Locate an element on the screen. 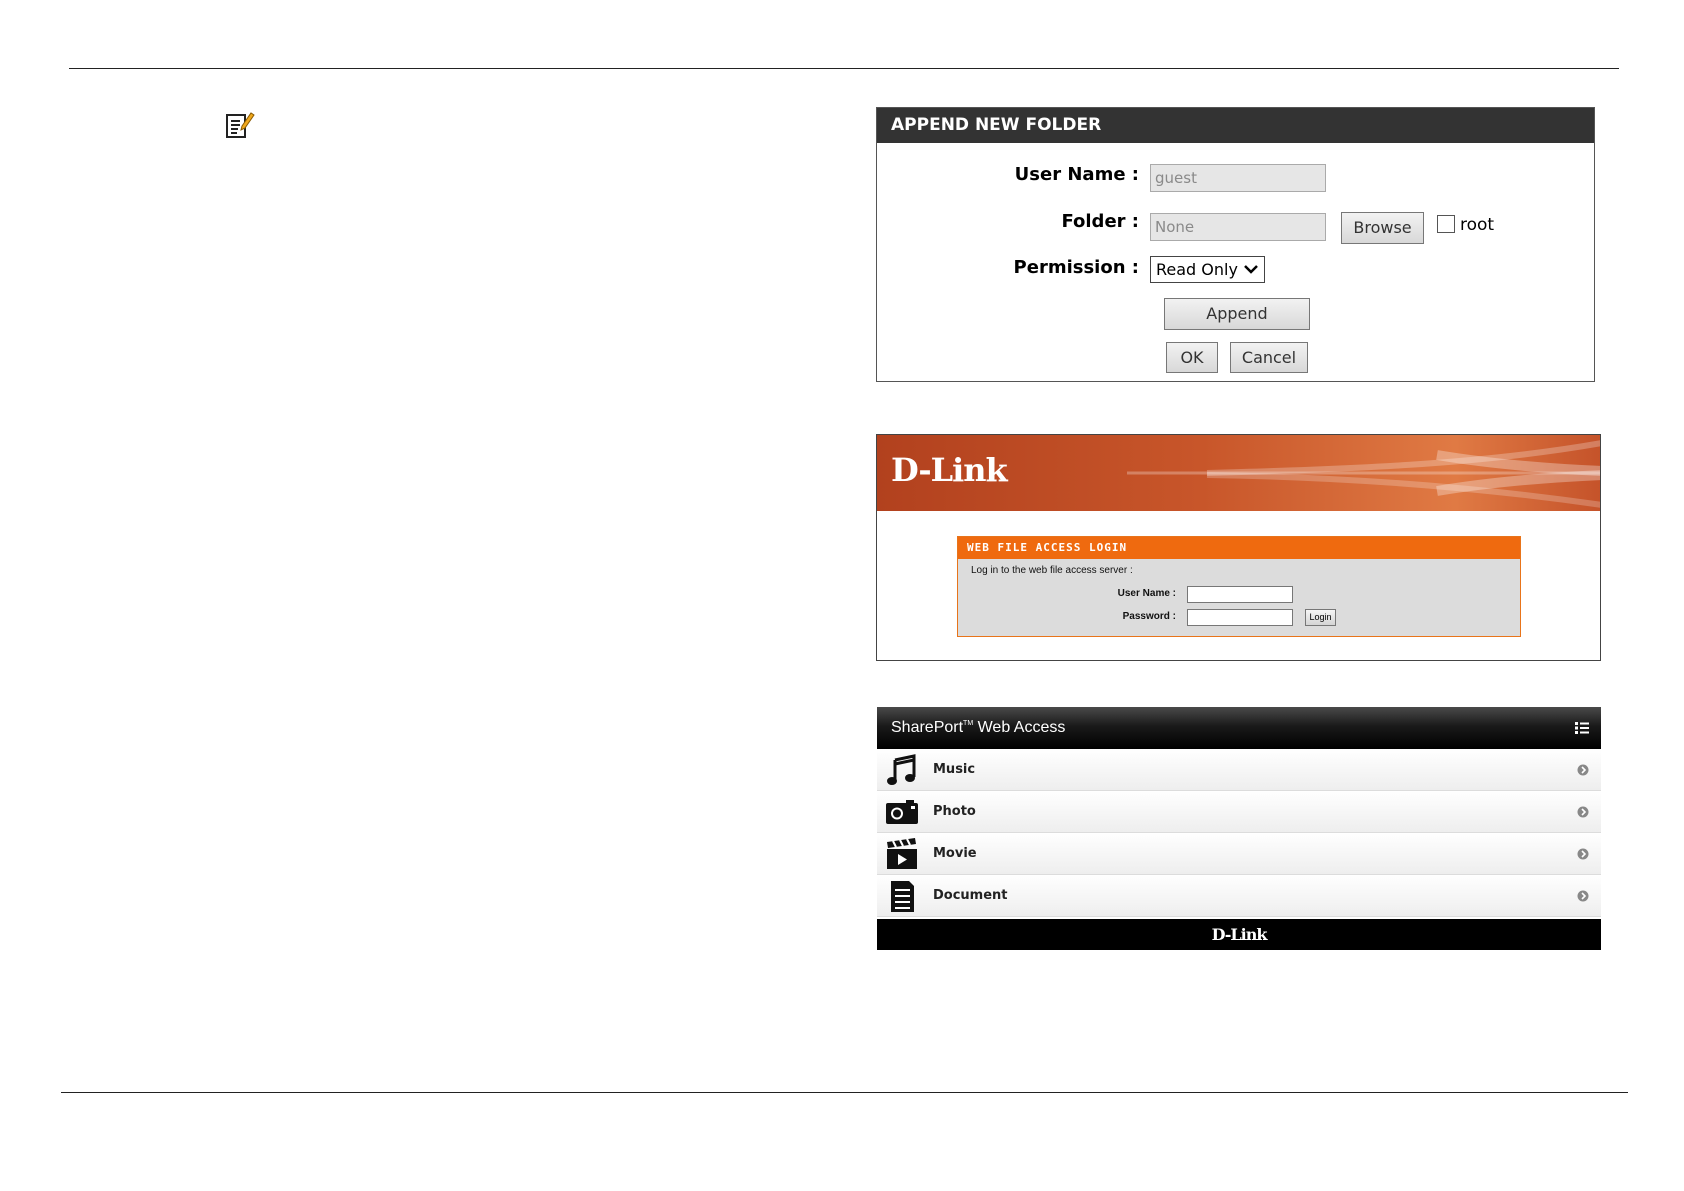 The height and width of the screenshot is (1191, 1684). shareport-item-label: Document is located at coordinates (970, 895).